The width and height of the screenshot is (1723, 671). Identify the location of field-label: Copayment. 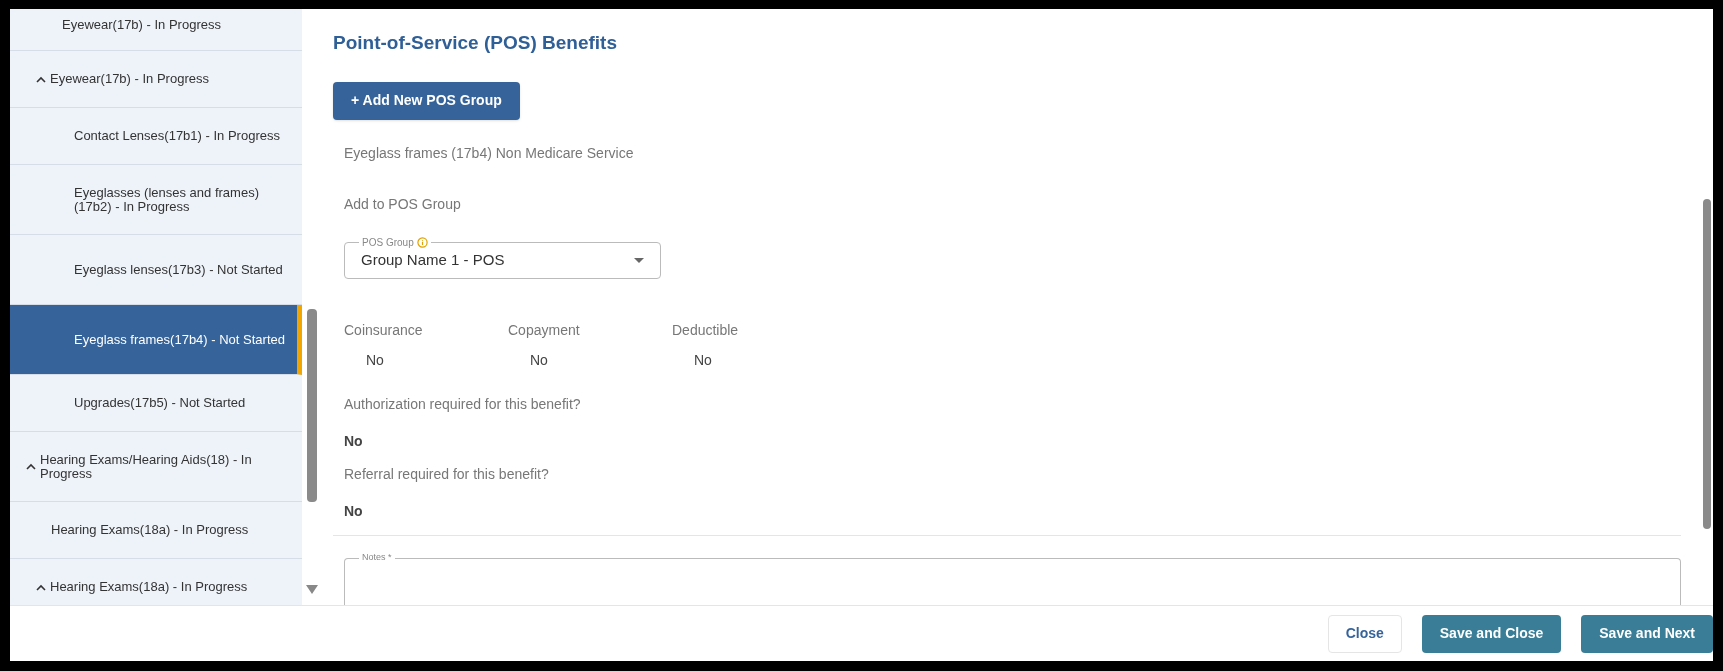
(544, 330).